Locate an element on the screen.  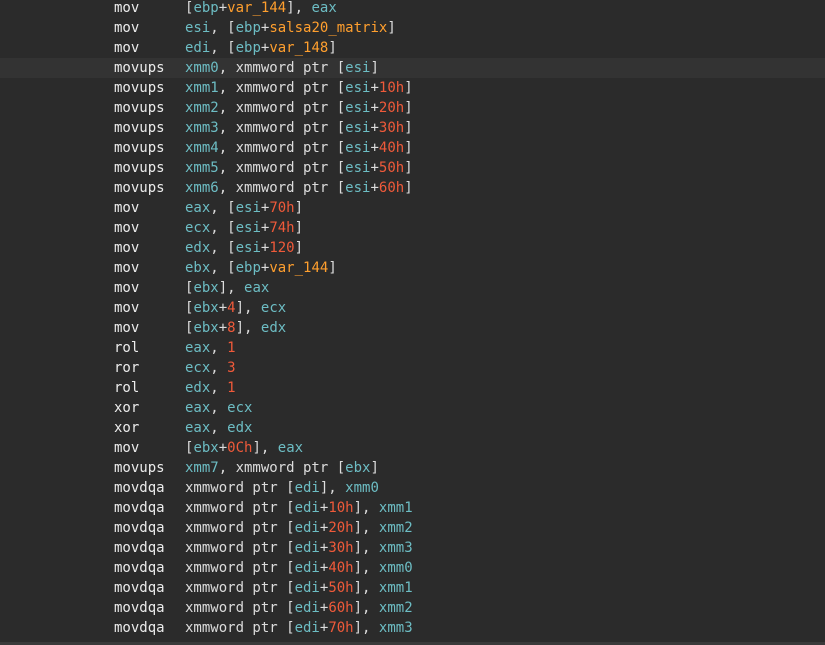
instruction-line: ror ecx, 3 is located at coordinates (412, 368).